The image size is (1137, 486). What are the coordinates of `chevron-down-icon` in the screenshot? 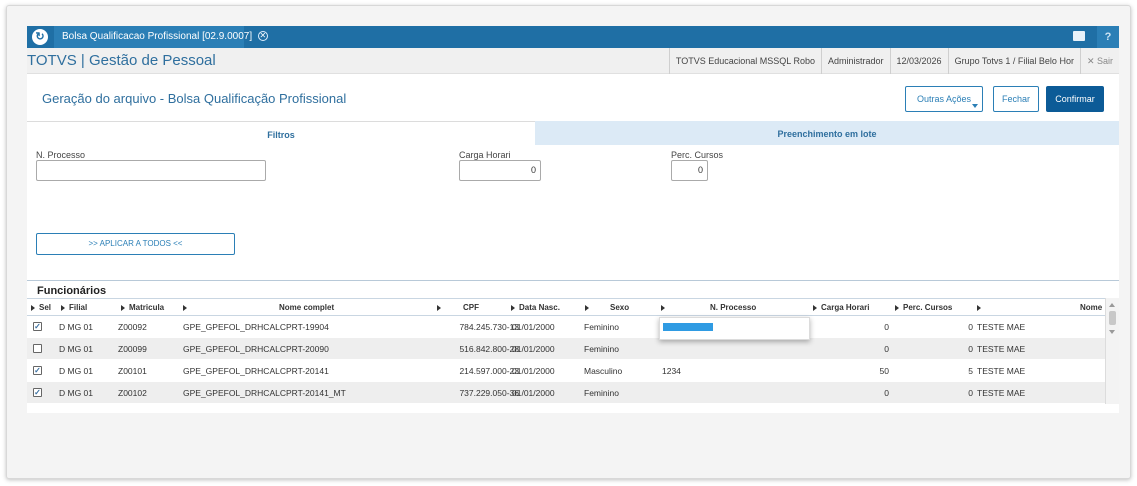 It's located at (975, 106).